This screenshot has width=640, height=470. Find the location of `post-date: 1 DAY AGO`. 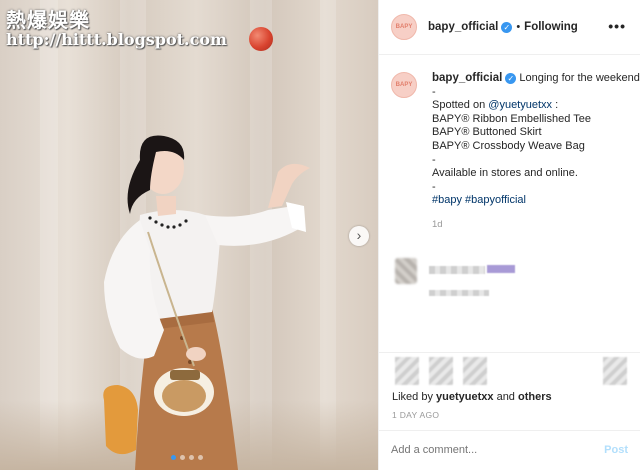

post-date: 1 DAY AGO is located at coordinates (415, 415).